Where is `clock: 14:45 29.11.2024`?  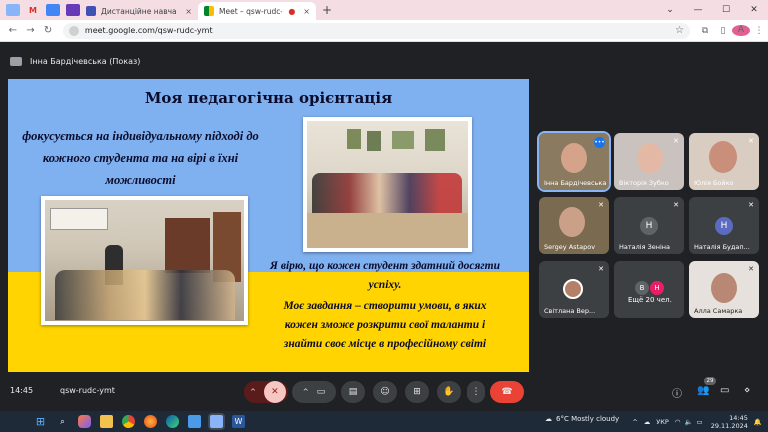
clock: 14:45 29.11.2024 is located at coordinates (729, 422).